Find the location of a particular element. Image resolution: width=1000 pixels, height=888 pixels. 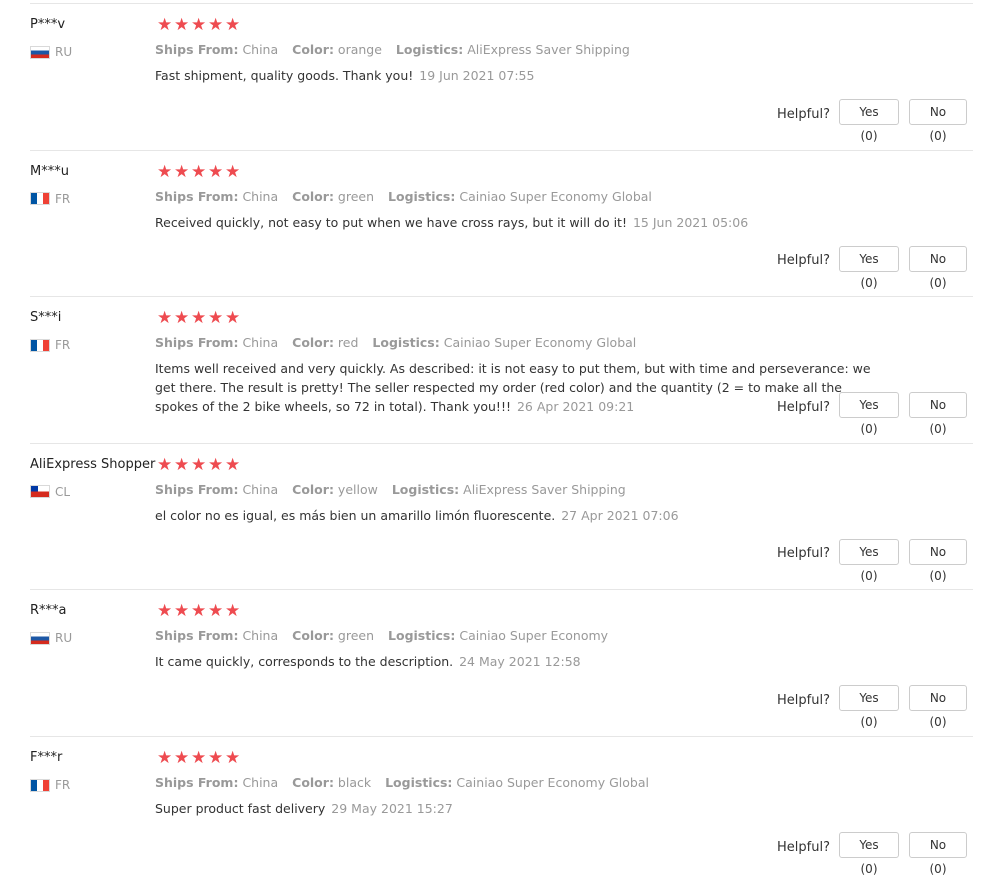

color-value: red is located at coordinates (348, 343).